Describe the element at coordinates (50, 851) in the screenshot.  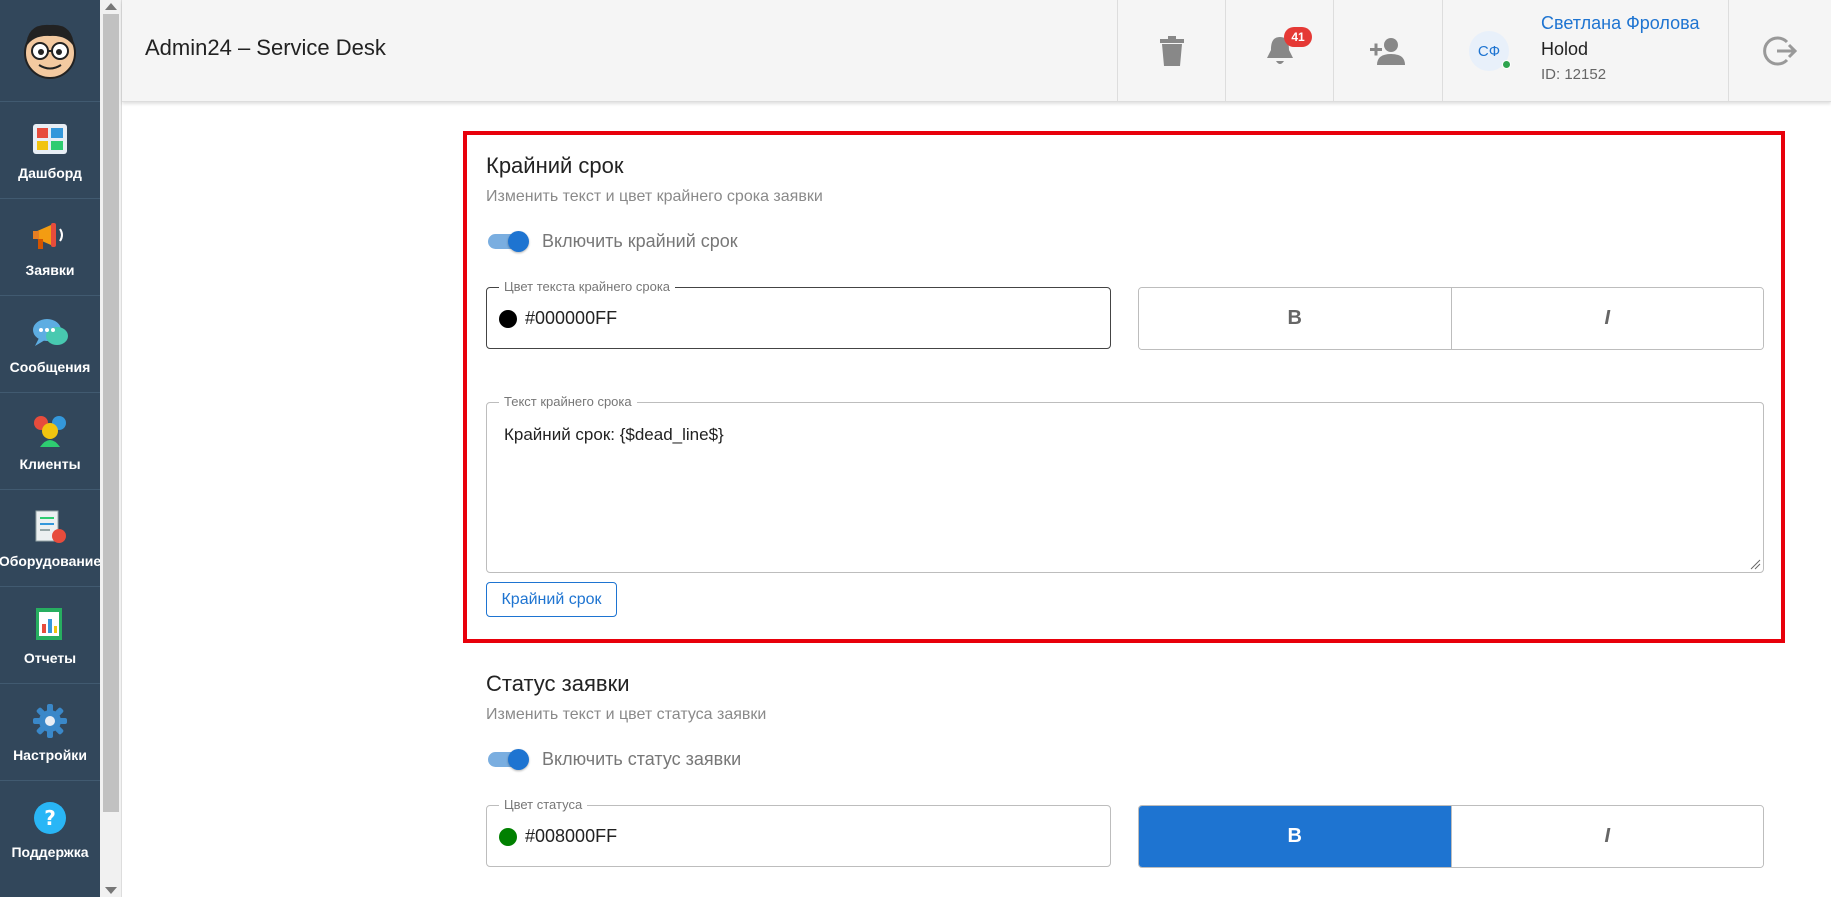
I see `sidebar-item-label: Поддержка` at that location.